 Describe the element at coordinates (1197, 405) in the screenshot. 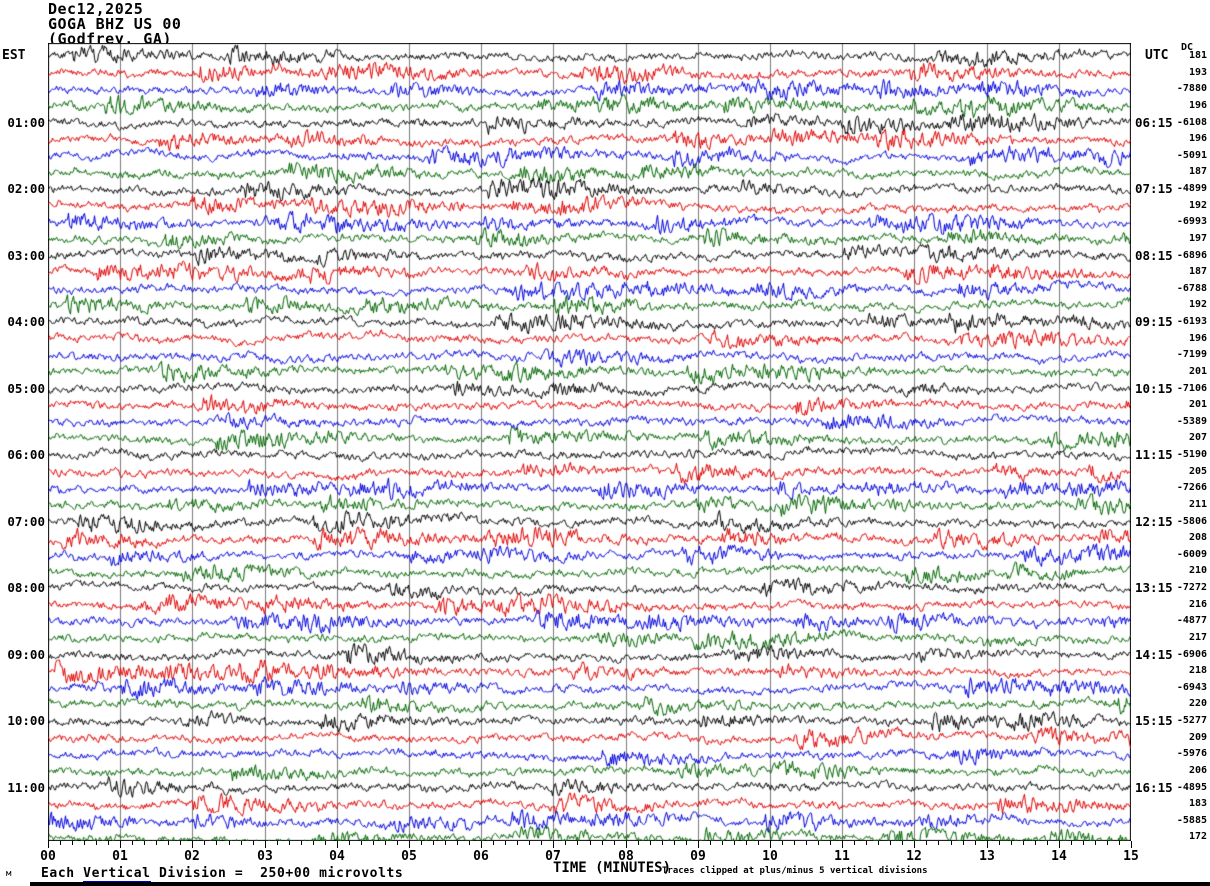

I see `dc-offset-value: 201` at that location.